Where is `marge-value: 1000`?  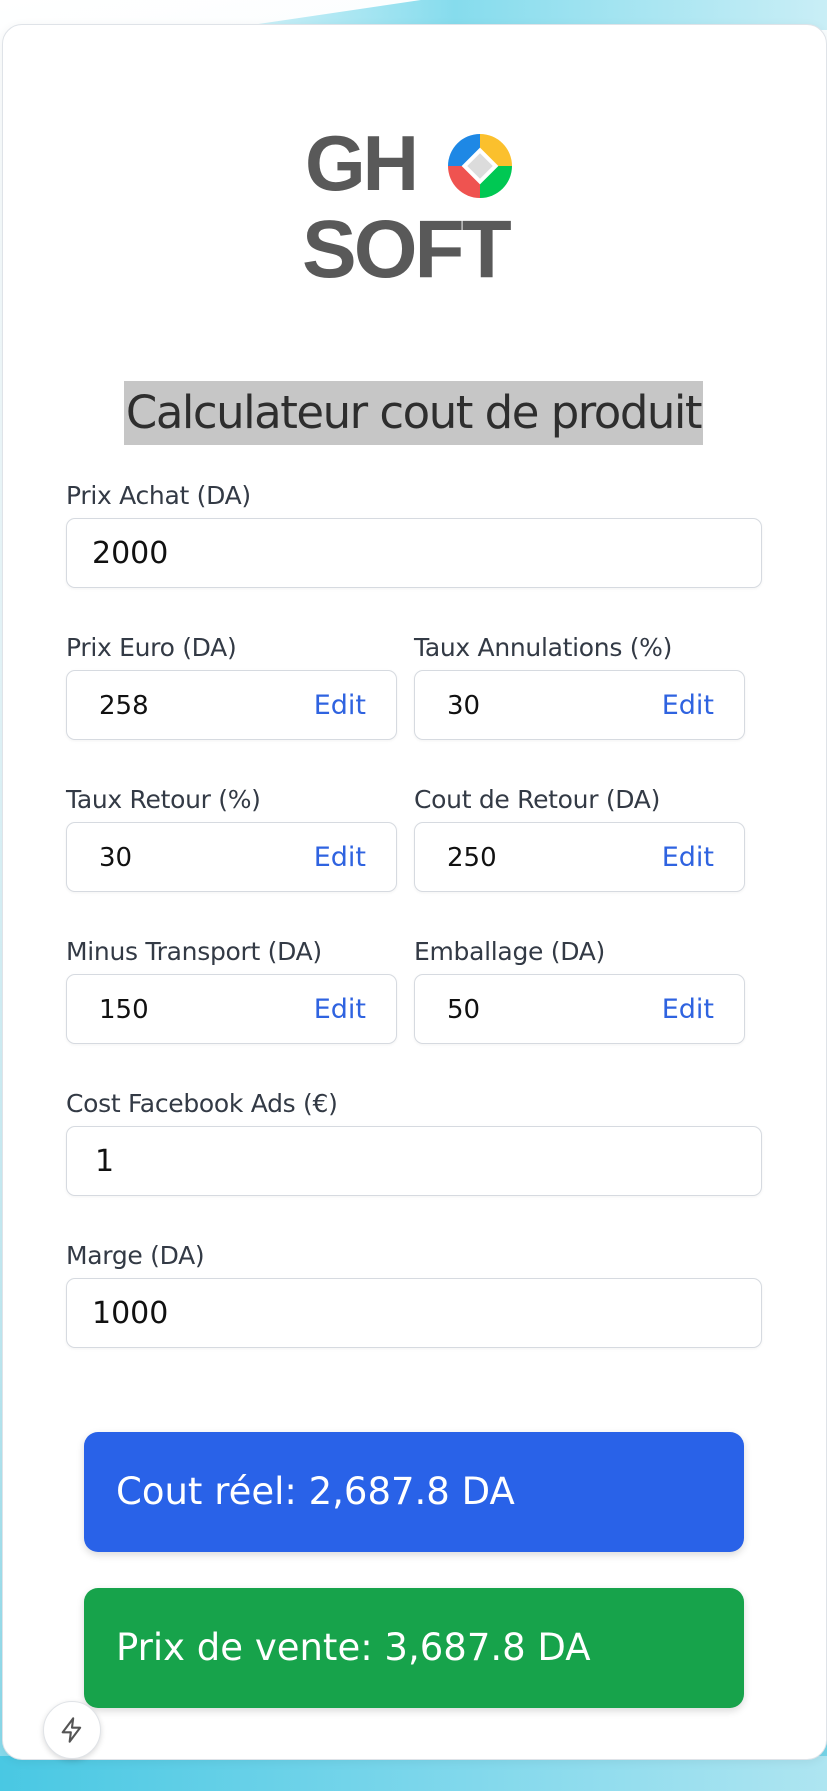 marge-value: 1000 is located at coordinates (130, 1313).